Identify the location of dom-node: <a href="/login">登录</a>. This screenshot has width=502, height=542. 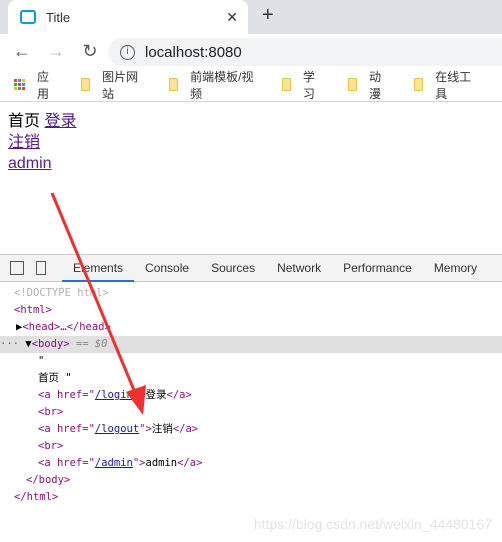
(251, 395).